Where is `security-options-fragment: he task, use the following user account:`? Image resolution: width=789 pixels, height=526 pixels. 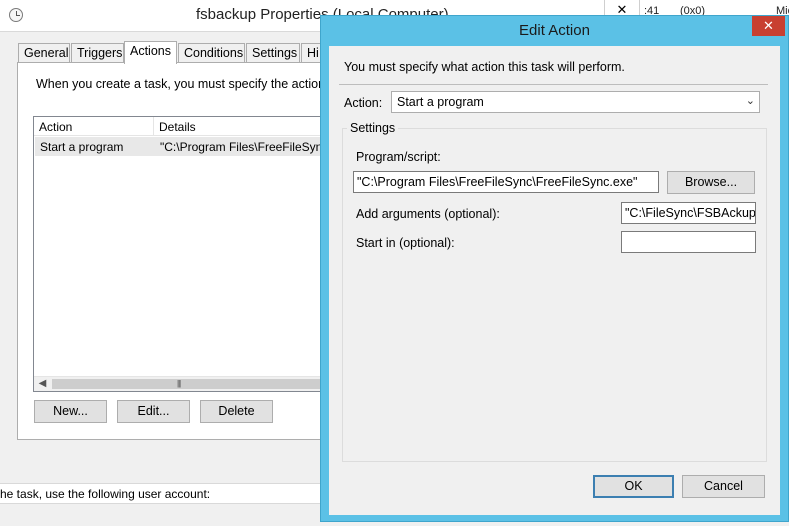 security-options-fragment: he task, use the following user account: is located at coordinates (165, 493).